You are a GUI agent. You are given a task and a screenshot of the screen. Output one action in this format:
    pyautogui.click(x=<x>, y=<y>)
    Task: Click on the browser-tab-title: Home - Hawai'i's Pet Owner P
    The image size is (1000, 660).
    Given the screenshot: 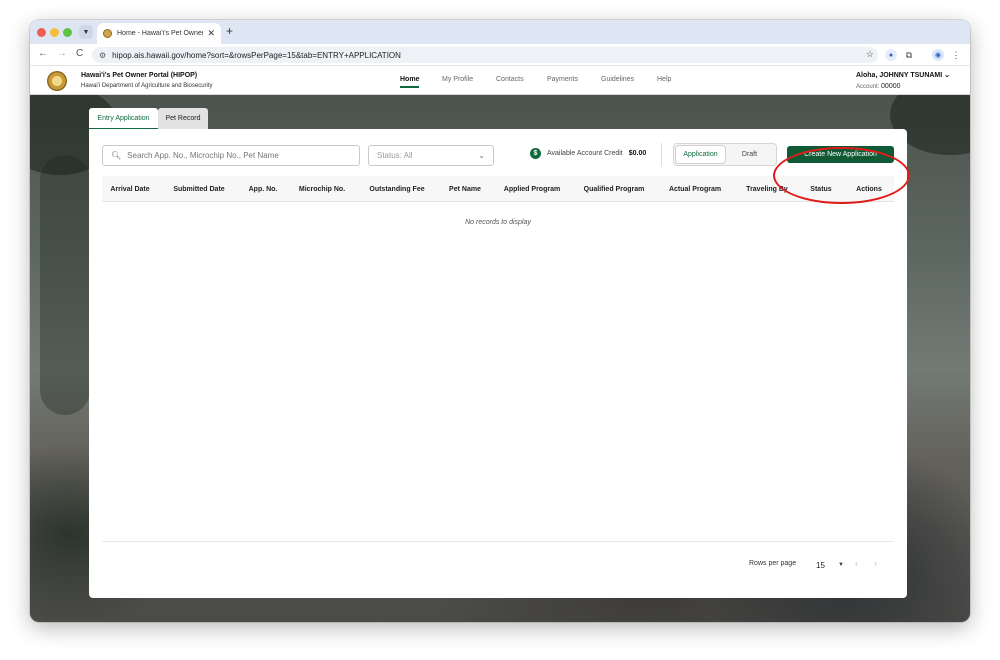 What is the action you would take?
    pyautogui.click(x=160, y=33)
    